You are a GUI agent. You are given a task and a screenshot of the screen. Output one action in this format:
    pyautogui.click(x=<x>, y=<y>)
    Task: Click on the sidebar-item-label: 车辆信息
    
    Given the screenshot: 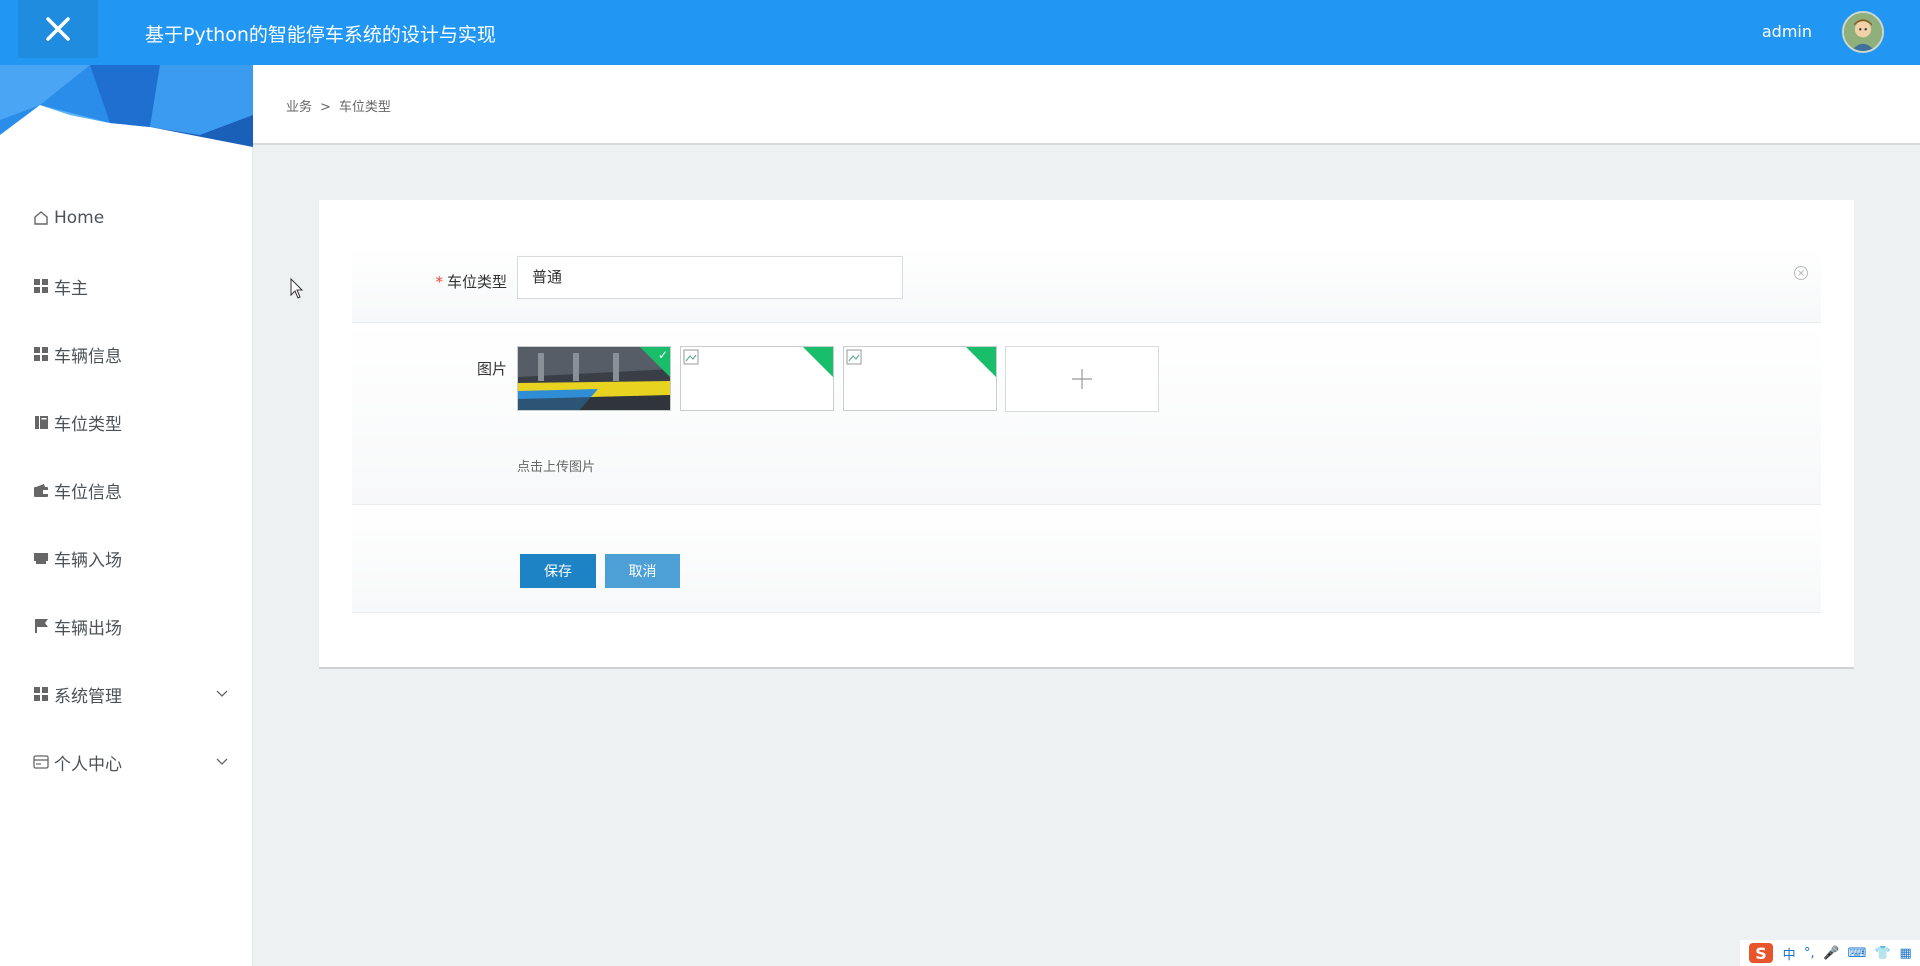 What is the action you would take?
    pyautogui.click(x=88, y=356)
    